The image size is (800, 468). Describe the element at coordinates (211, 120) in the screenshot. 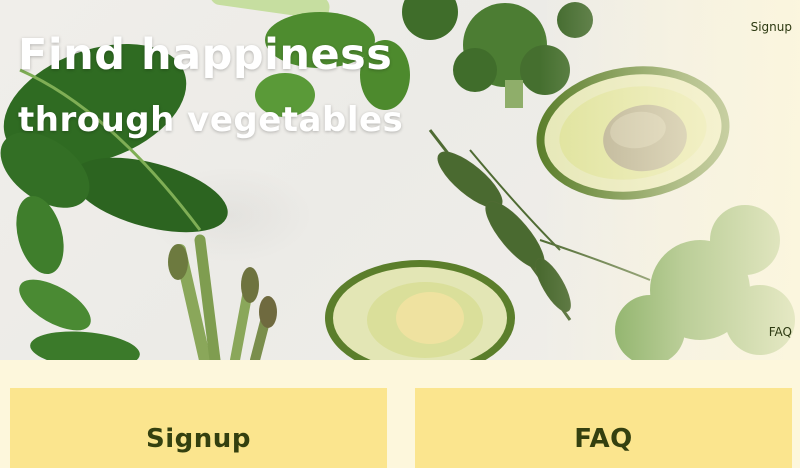

I see `hero-headline-line2: through vegetables` at that location.